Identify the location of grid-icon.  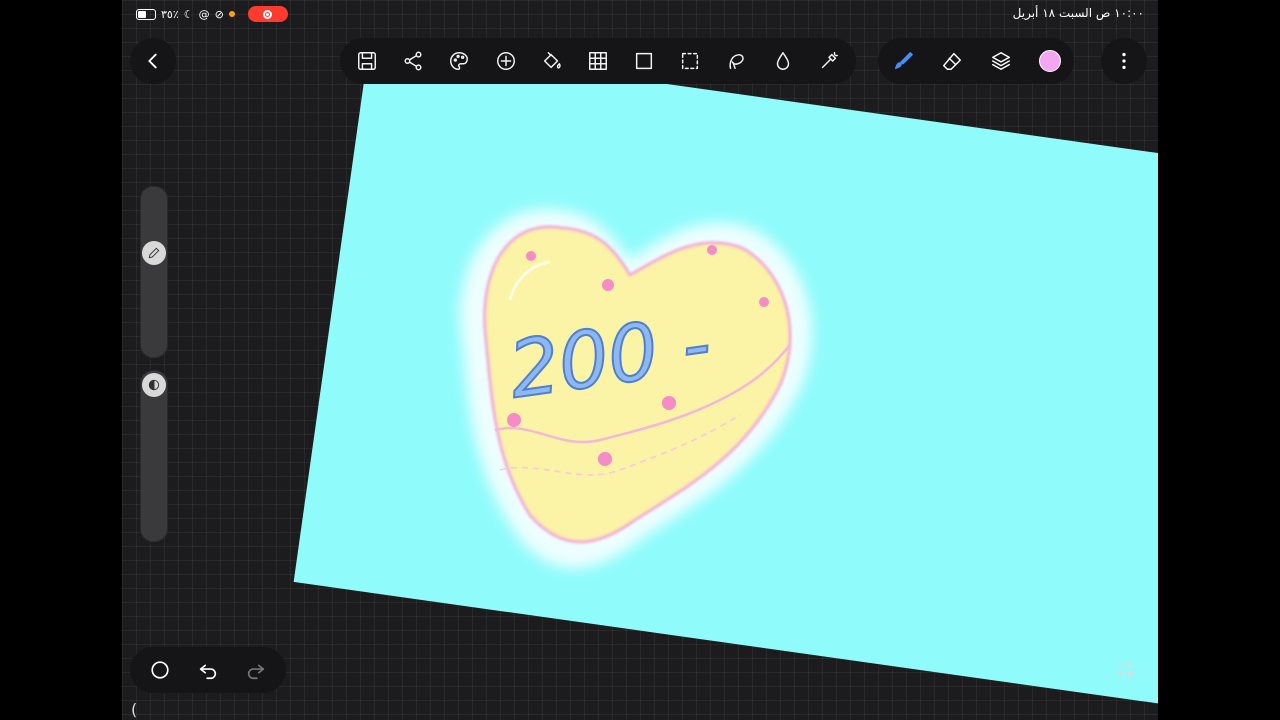
(597, 61).